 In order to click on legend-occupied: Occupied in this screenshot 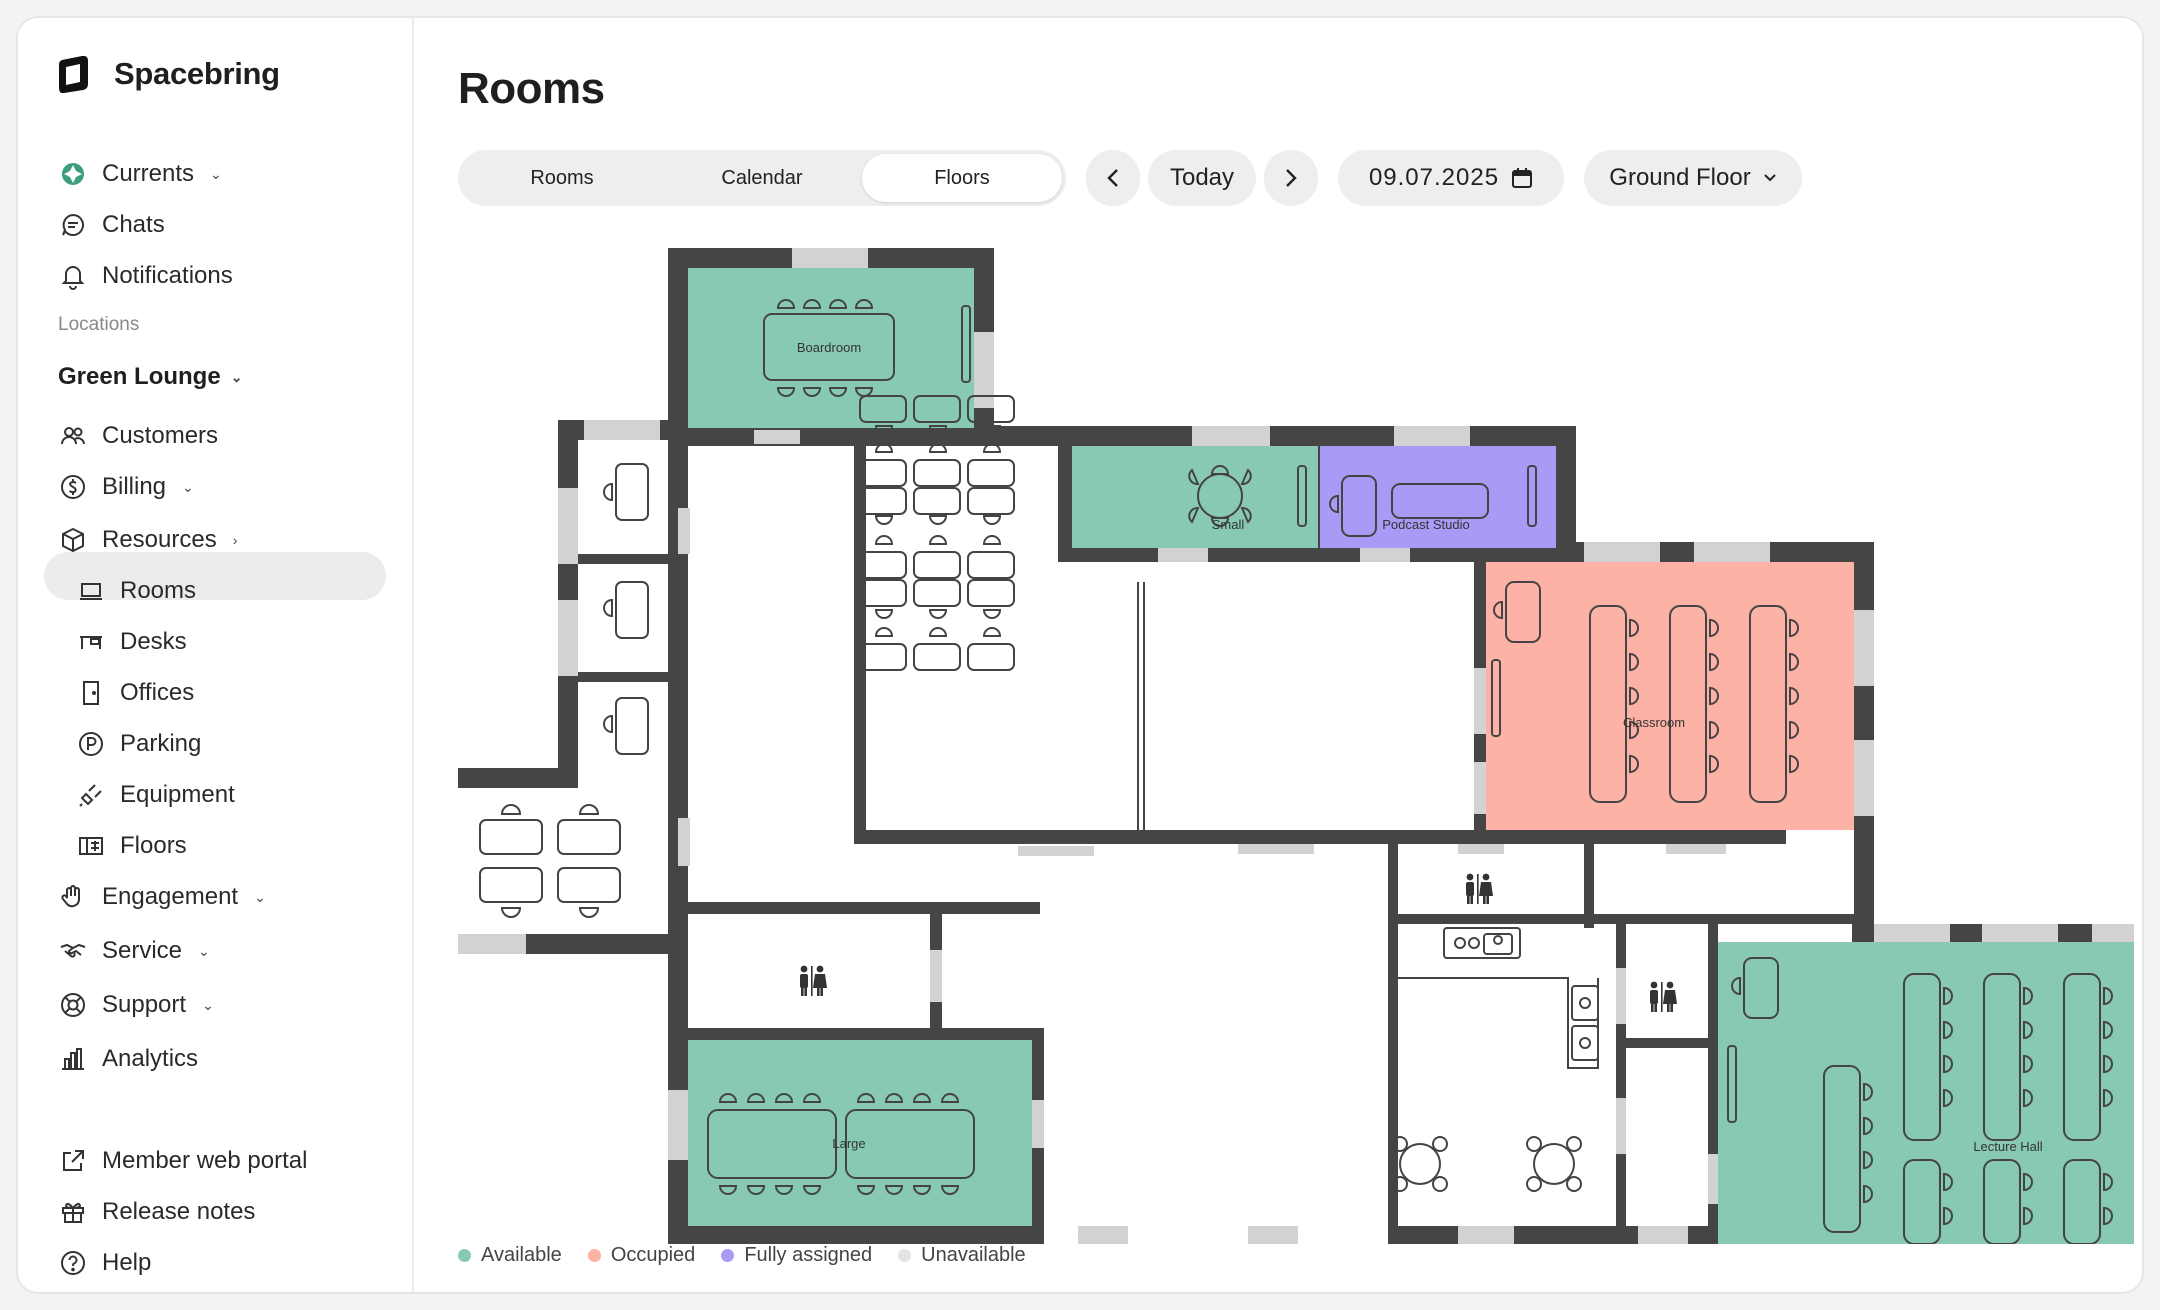, I will do `click(641, 1255)`.